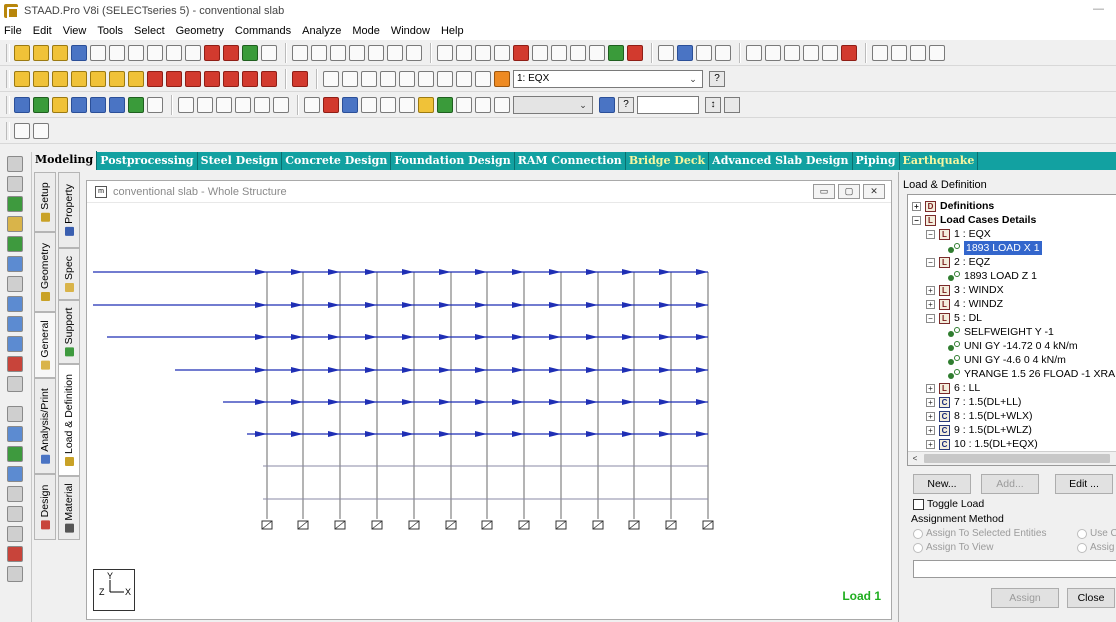  I want to click on display-options-icon, so click(607, 104).